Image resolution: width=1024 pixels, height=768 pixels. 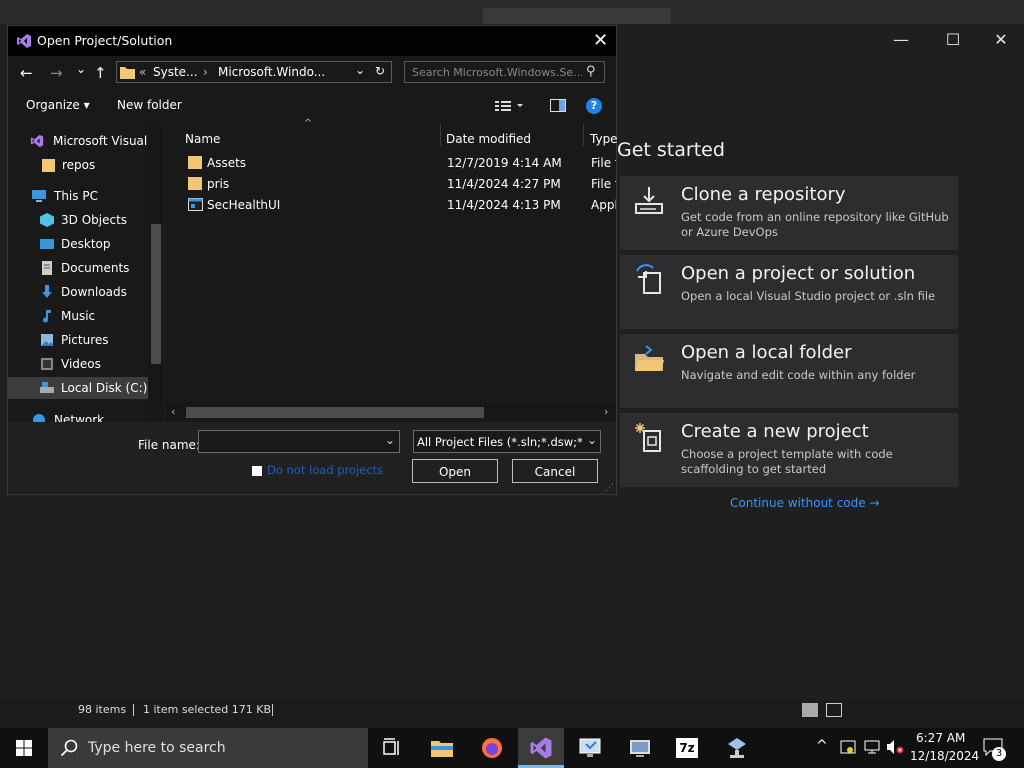 What do you see at coordinates (78, 388) in the screenshot?
I see `nav-item-local-disk: Local Disk (C:)` at bounding box center [78, 388].